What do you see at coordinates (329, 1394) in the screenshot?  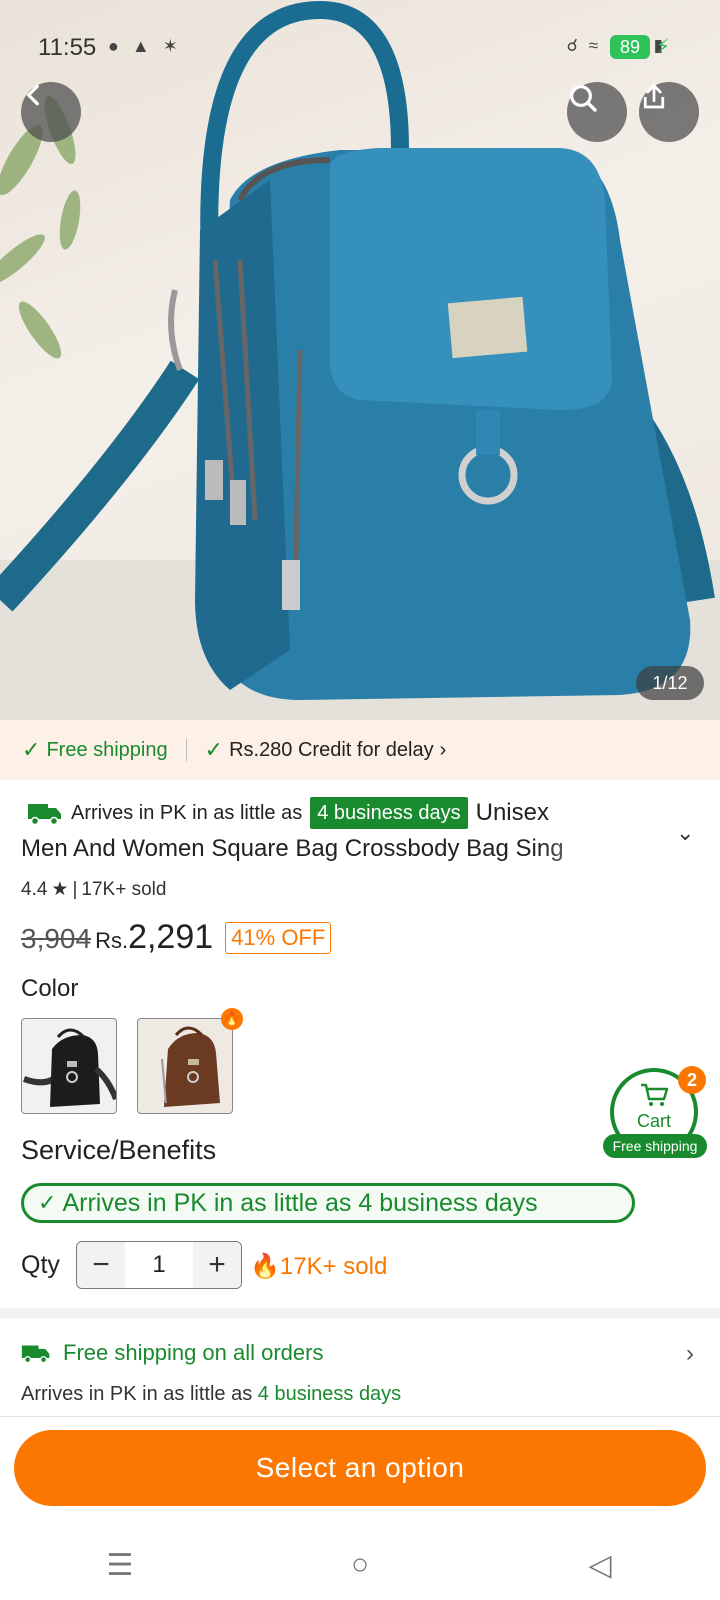 I see `arrival-info-days: 4 business days` at bounding box center [329, 1394].